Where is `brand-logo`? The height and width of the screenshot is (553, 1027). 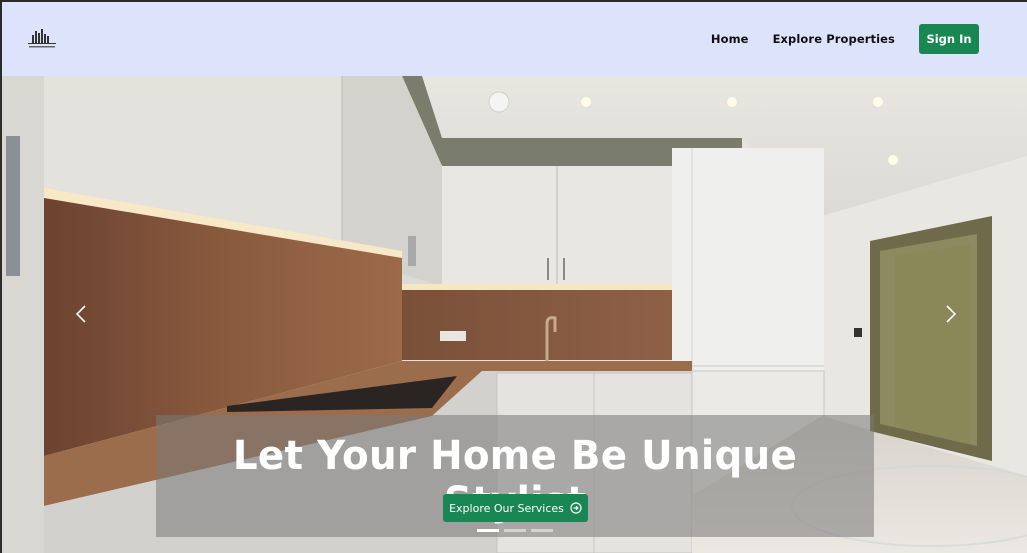
brand-logo is located at coordinates (42, 39).